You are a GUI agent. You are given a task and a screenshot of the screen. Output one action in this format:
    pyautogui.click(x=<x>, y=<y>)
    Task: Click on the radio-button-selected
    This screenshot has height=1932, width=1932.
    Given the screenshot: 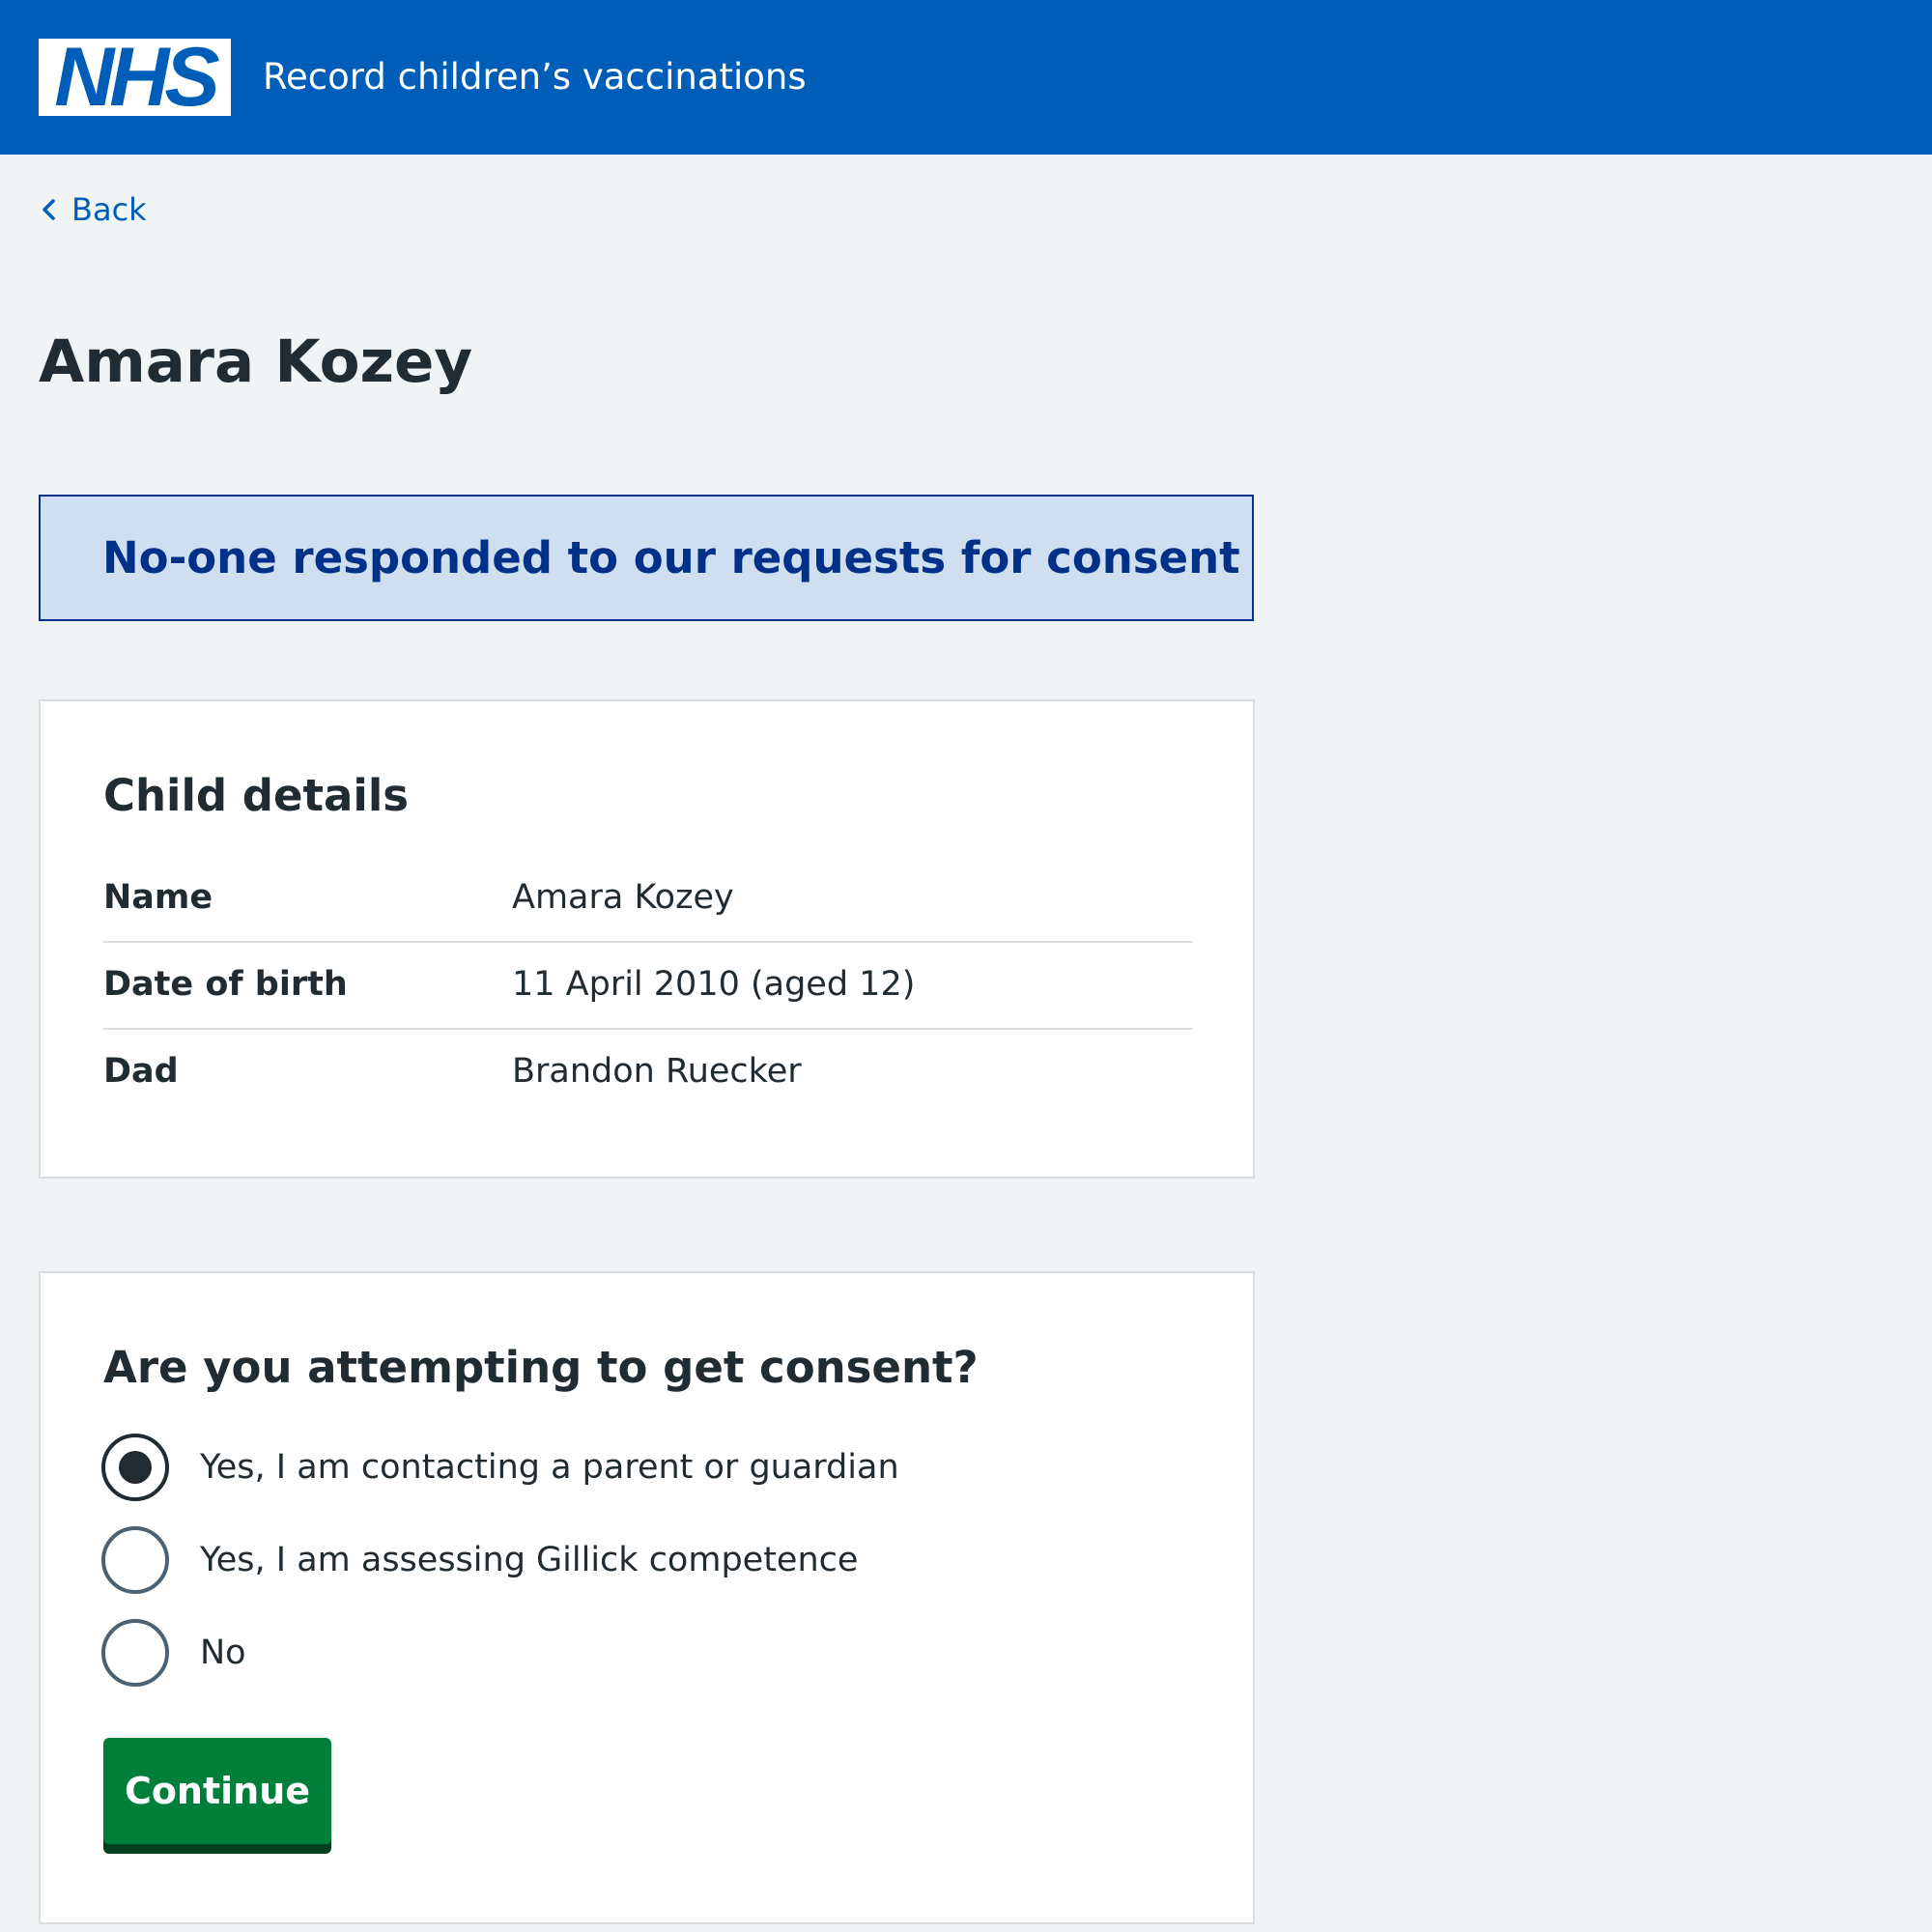 What is the action you would take?
    pyautogui.click(x=135, y=1467)
    